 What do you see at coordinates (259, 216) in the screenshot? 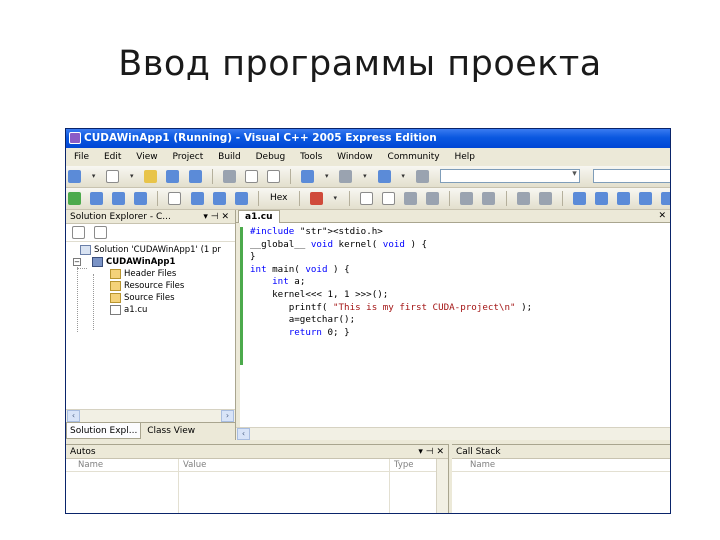
I see `tab-a1-cu: a1.cu` at bounding box center [259, 216].